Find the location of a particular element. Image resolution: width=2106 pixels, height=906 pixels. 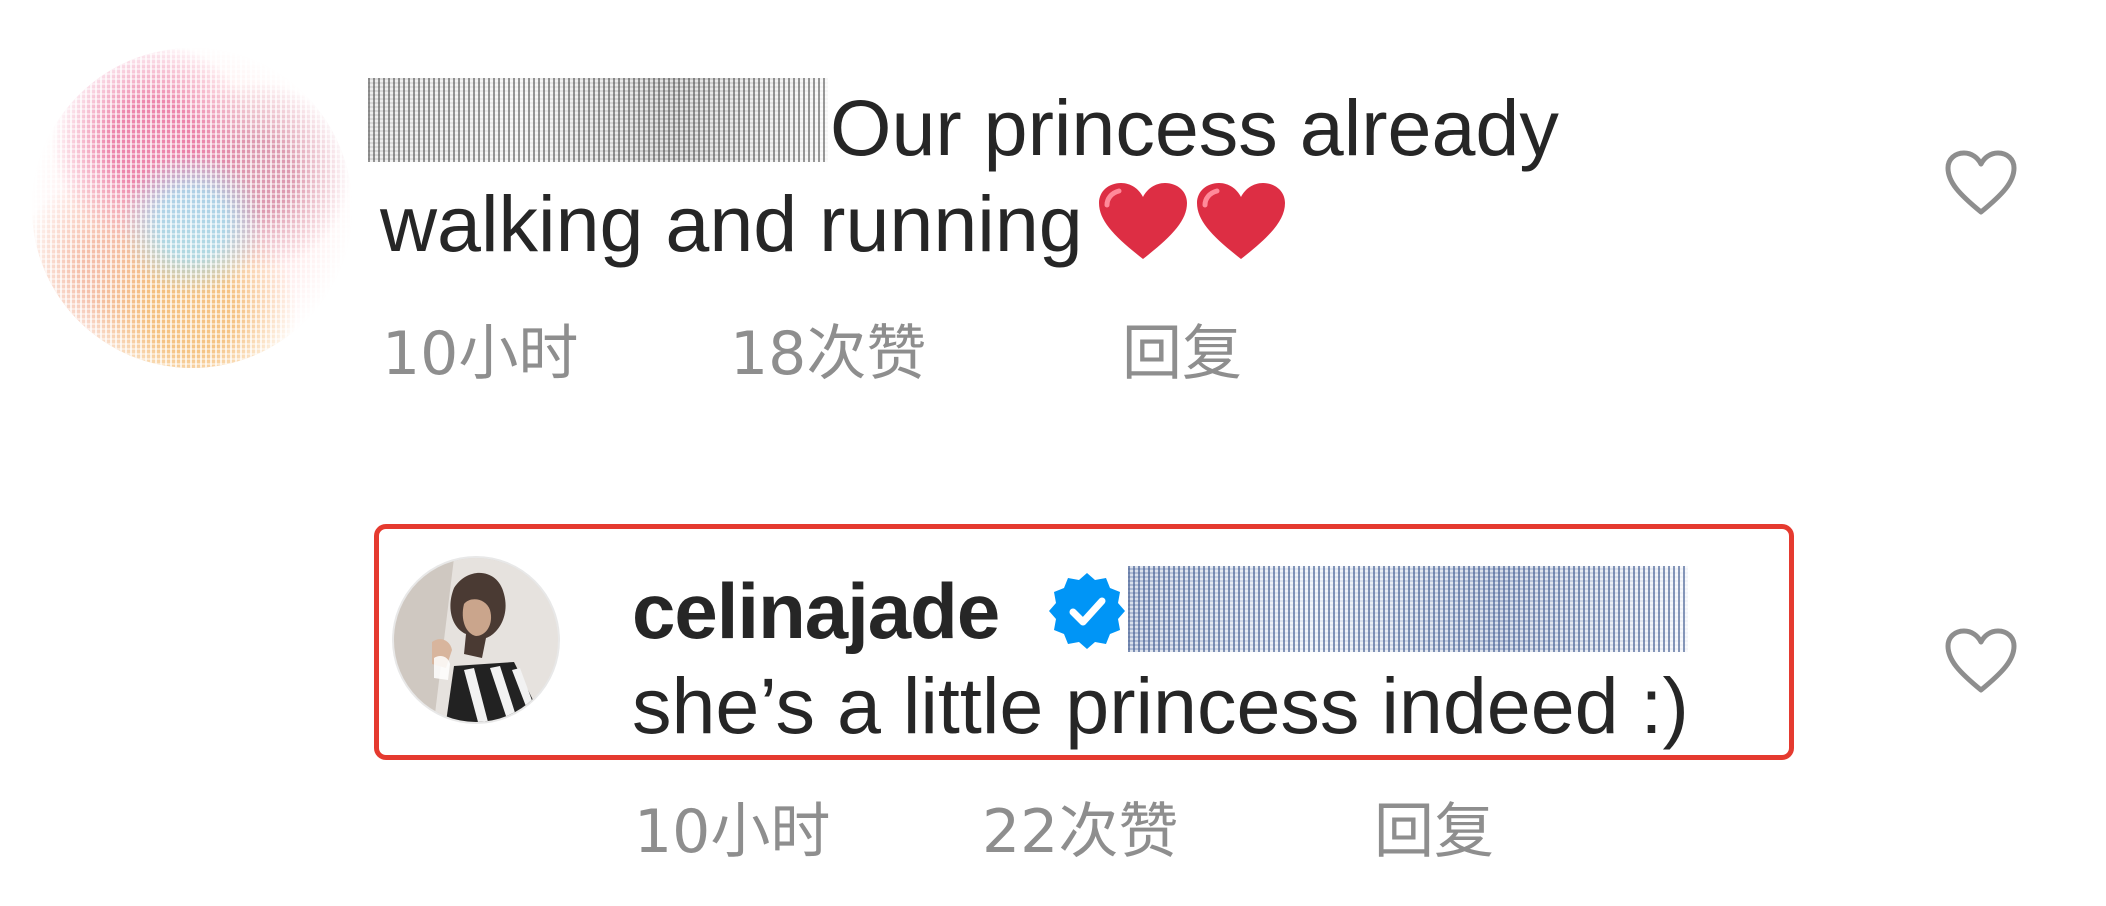

mention-mosaic is located at coordinates (1408, 609).